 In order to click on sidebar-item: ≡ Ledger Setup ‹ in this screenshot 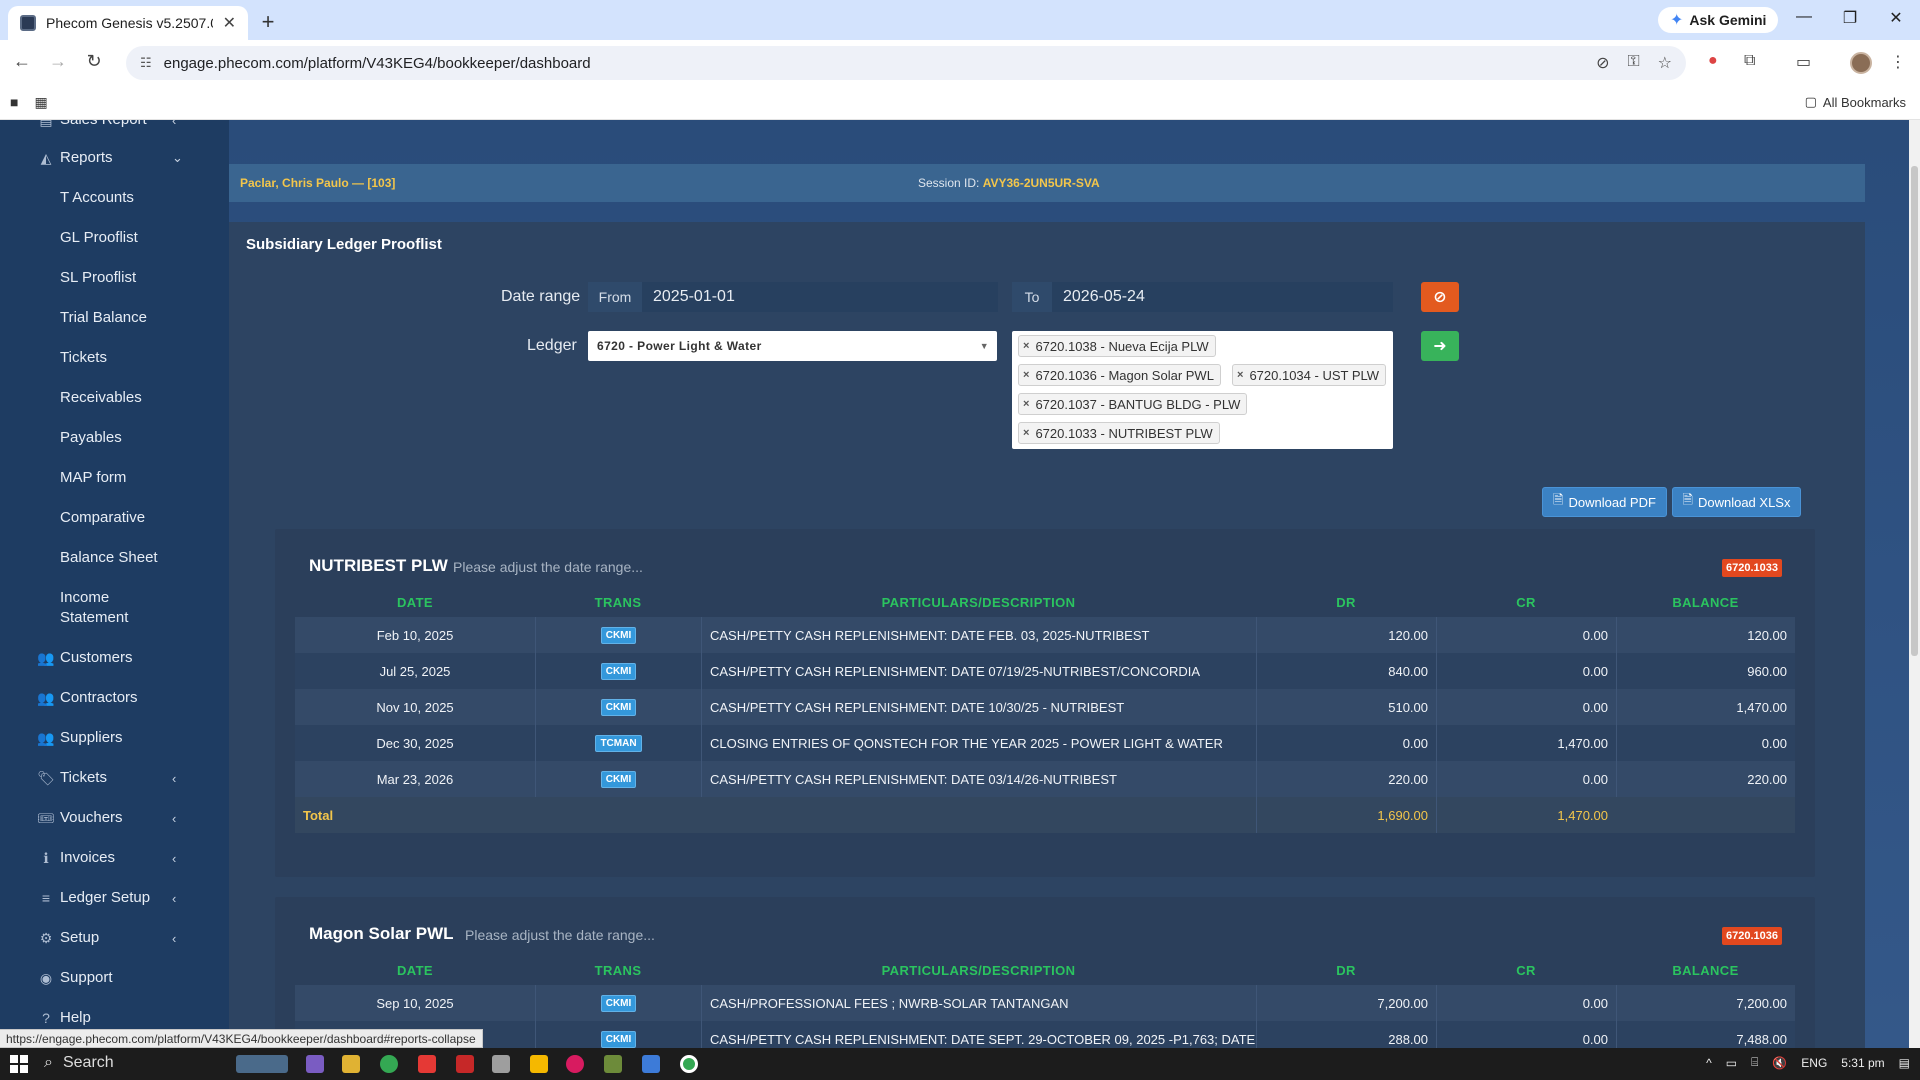, I will do `click(114, 898)`.